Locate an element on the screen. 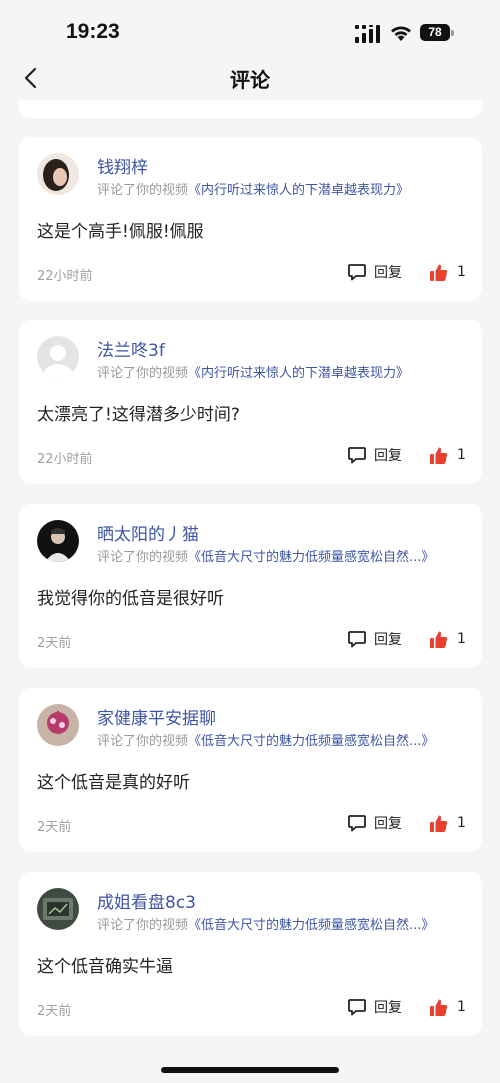 The width and height of the screenshot is (500, 1083). home-indicator is located at coordinates (250, 1070).